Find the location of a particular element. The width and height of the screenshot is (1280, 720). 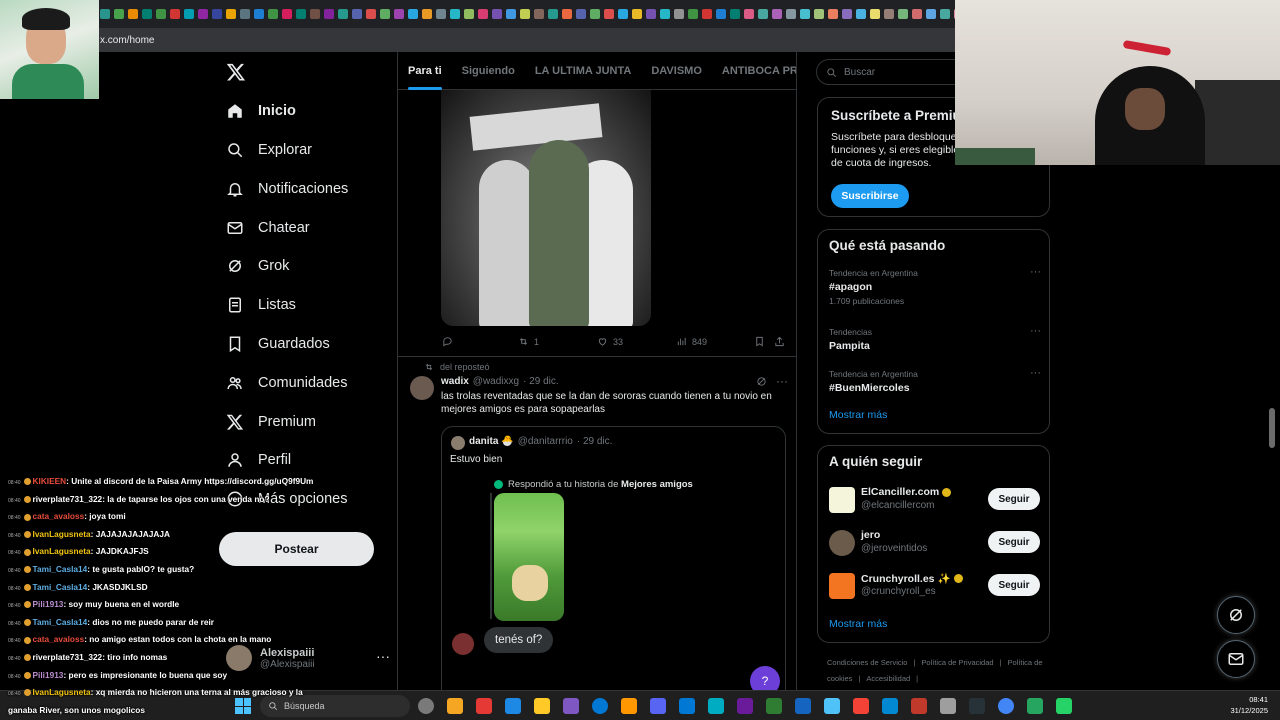

subscribe-button: Suscribirse is located at coordinates (870, 196).